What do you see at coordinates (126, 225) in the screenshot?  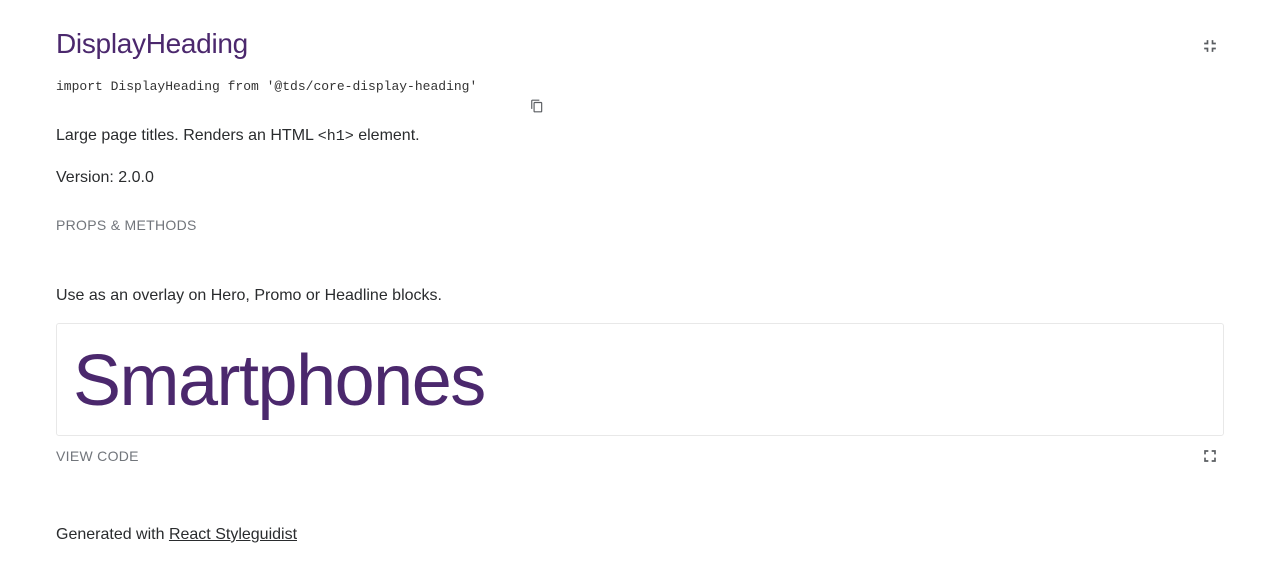 I see `props-methods-button: PROPS & METHODS` at bounding box center [126, 225].